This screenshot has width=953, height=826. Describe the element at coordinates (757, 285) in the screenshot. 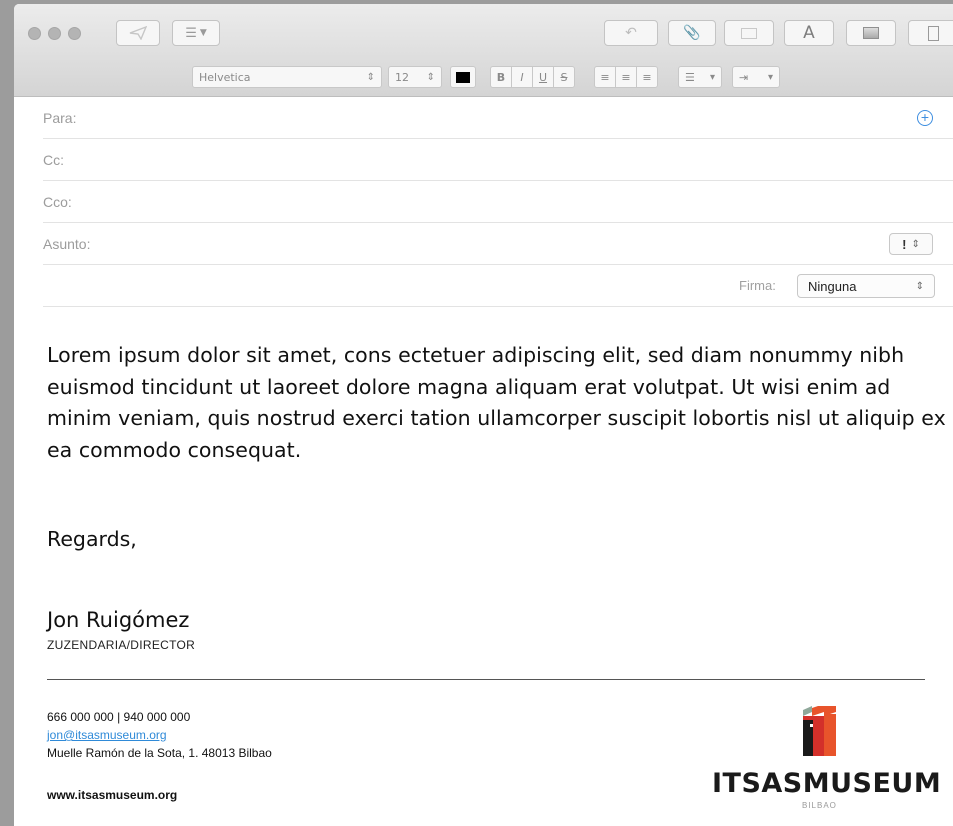

I see `signature-label: Firma:` at that location.